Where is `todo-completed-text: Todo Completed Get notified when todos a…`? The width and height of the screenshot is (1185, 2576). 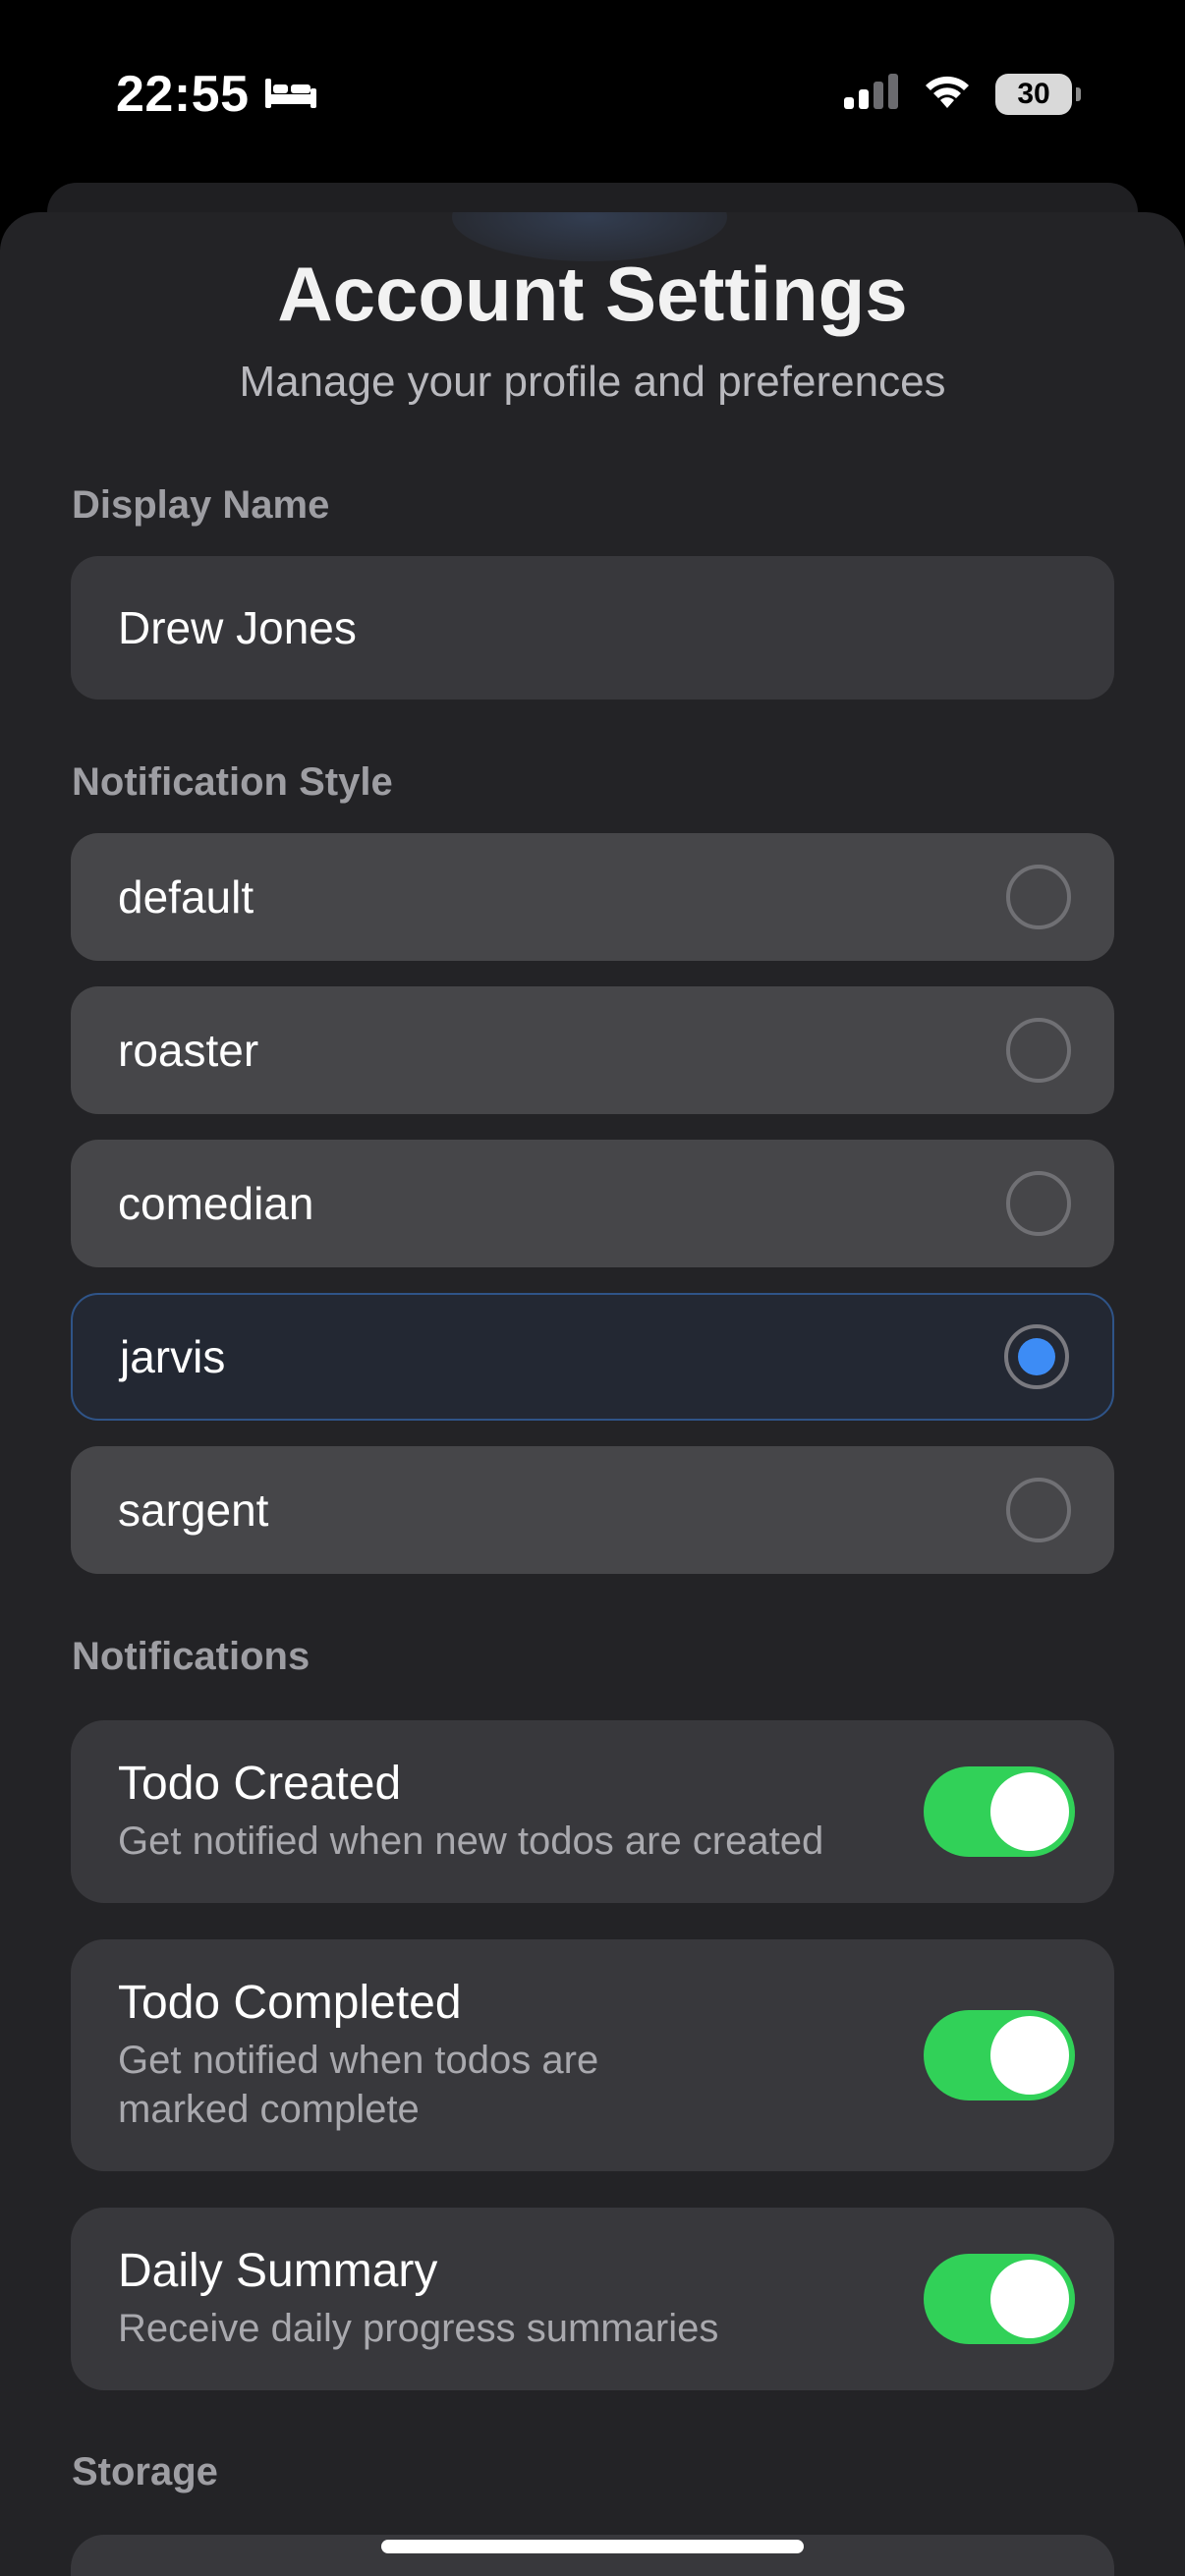
todo-completed-text: Todo Completed Get notified when todos a… is located at coordinates (358, 2054).